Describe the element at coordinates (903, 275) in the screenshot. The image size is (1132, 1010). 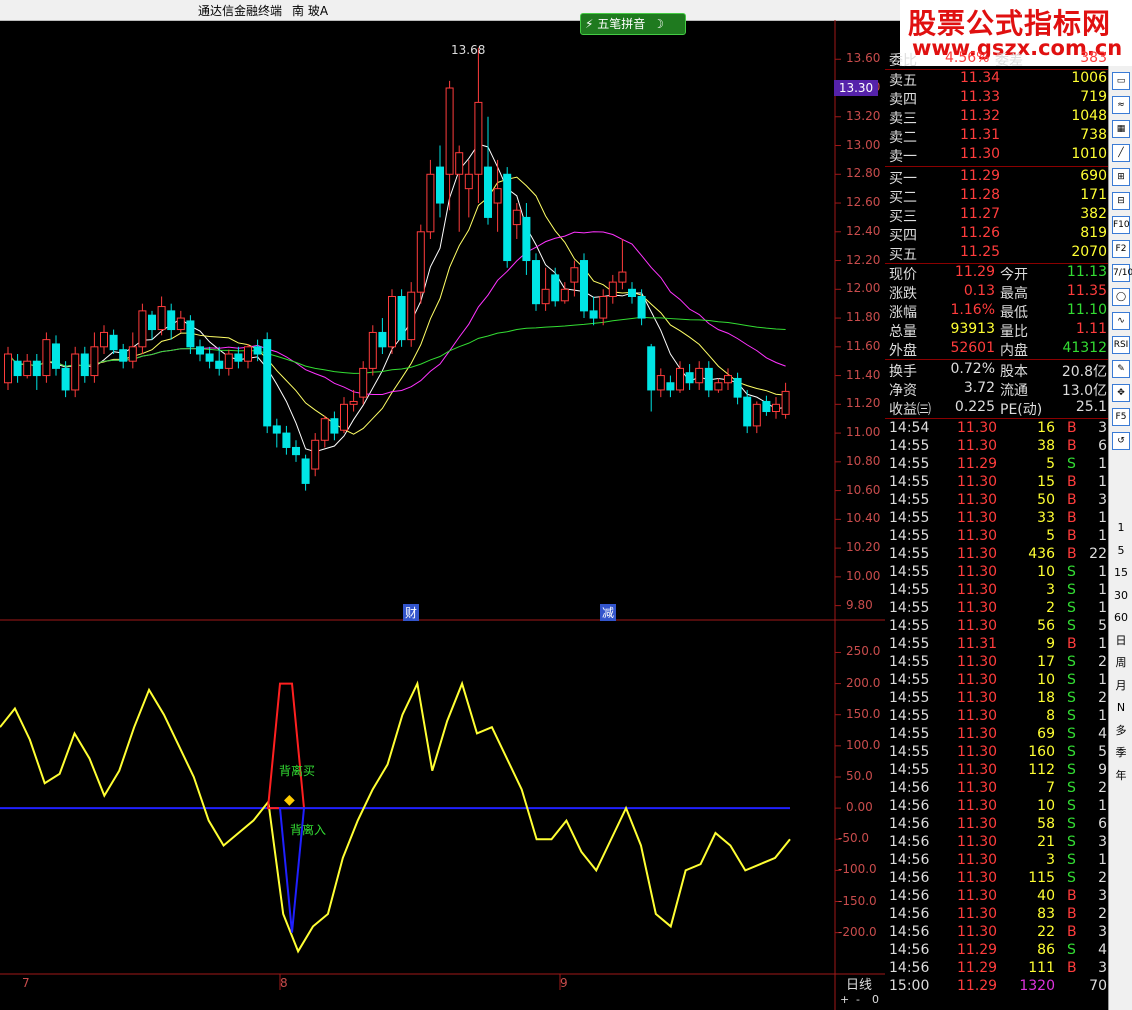
I see `stat-label: 现价` at that location.